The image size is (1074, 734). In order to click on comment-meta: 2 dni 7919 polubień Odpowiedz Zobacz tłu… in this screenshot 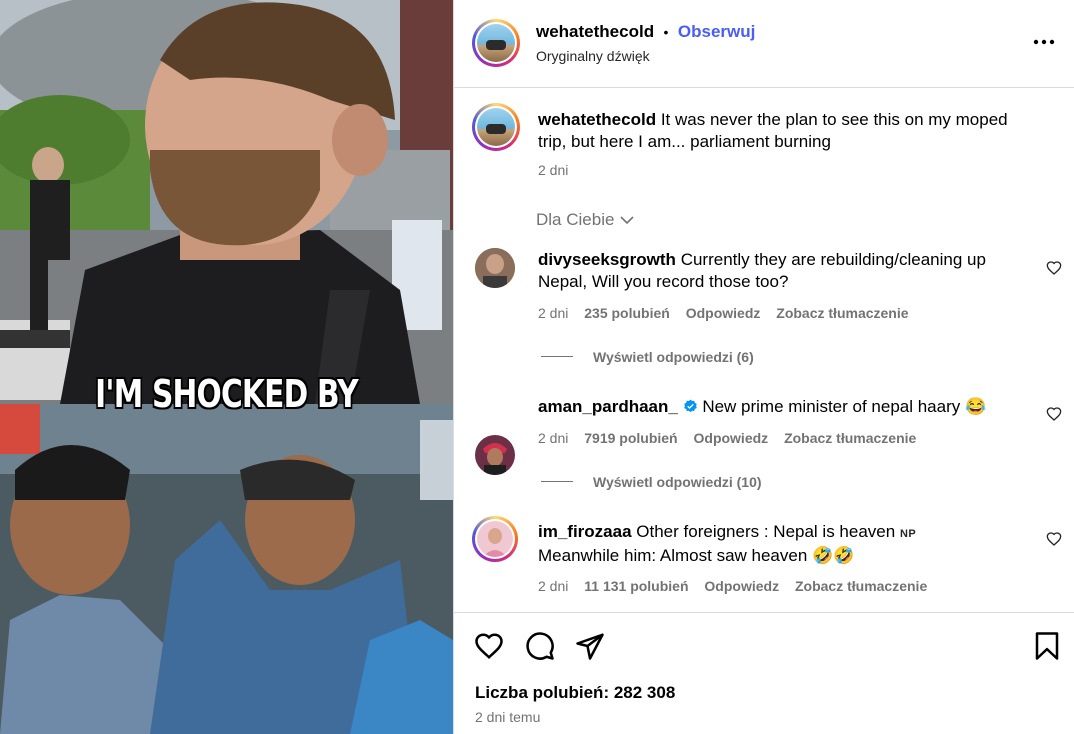, I will do `click(727, 438)`.